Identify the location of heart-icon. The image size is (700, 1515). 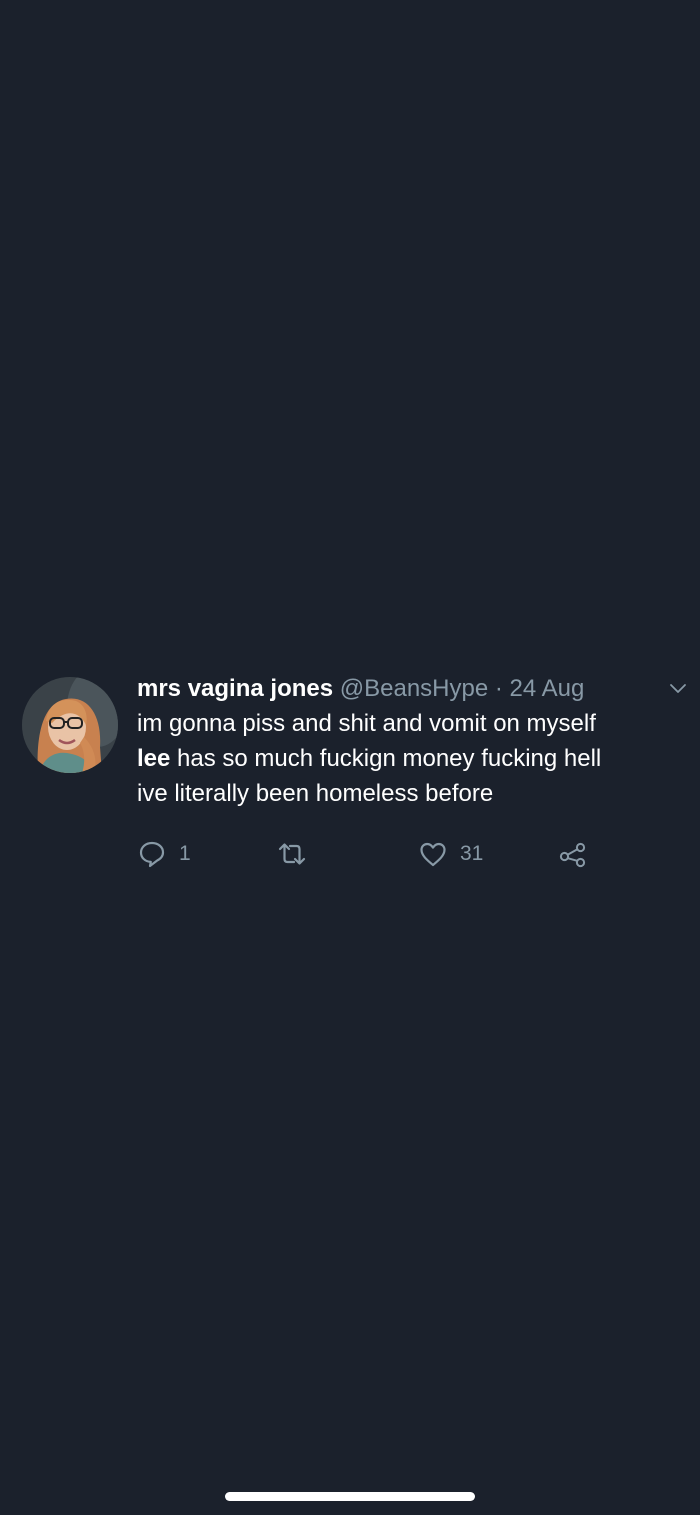
(433, 854).